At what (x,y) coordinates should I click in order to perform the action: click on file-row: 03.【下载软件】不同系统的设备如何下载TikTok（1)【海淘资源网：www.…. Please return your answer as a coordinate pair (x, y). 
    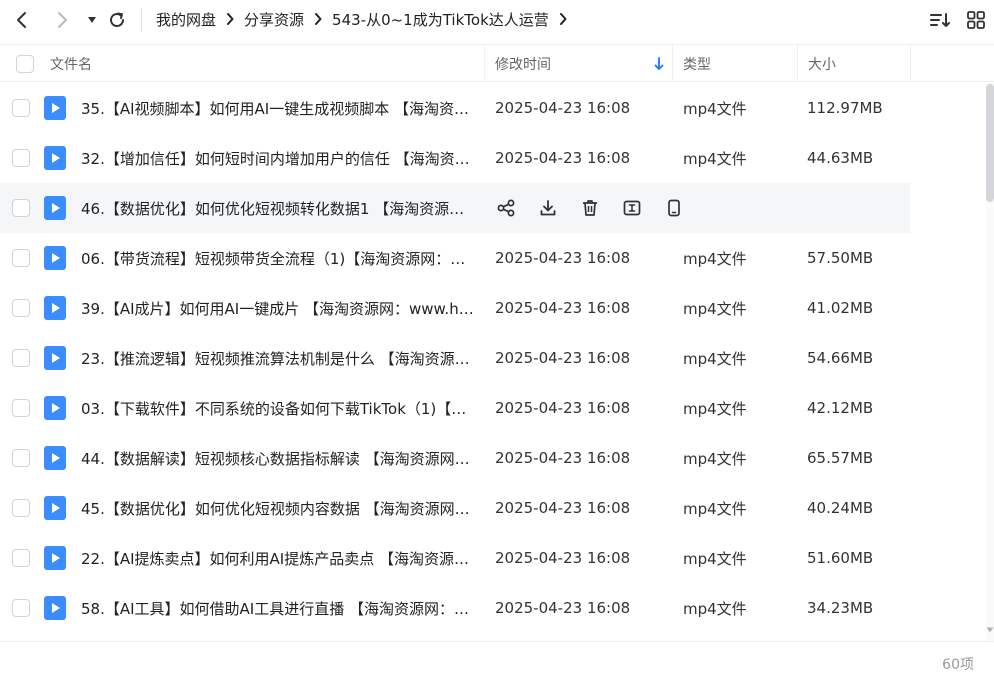
    Looking at the image, I should click on (455, 408).